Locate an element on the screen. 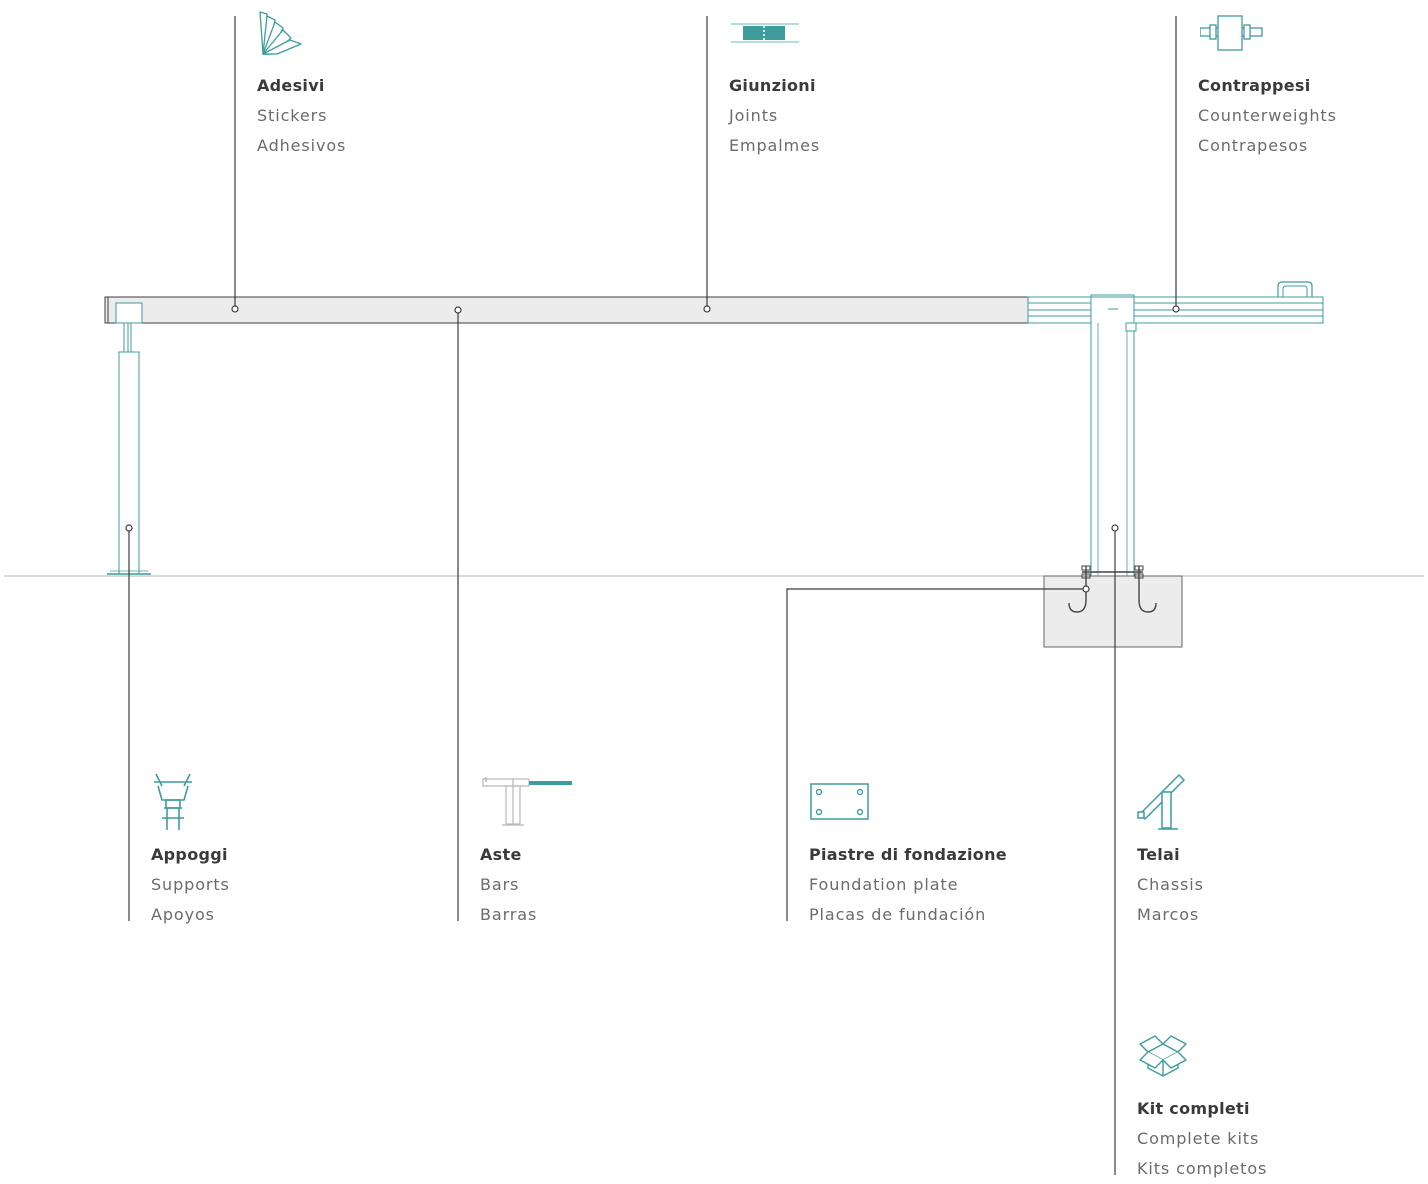 The height and width of the screenshot is (1184, 1428). part-name-en: Counterweights is located at coordinates (1267, 115).